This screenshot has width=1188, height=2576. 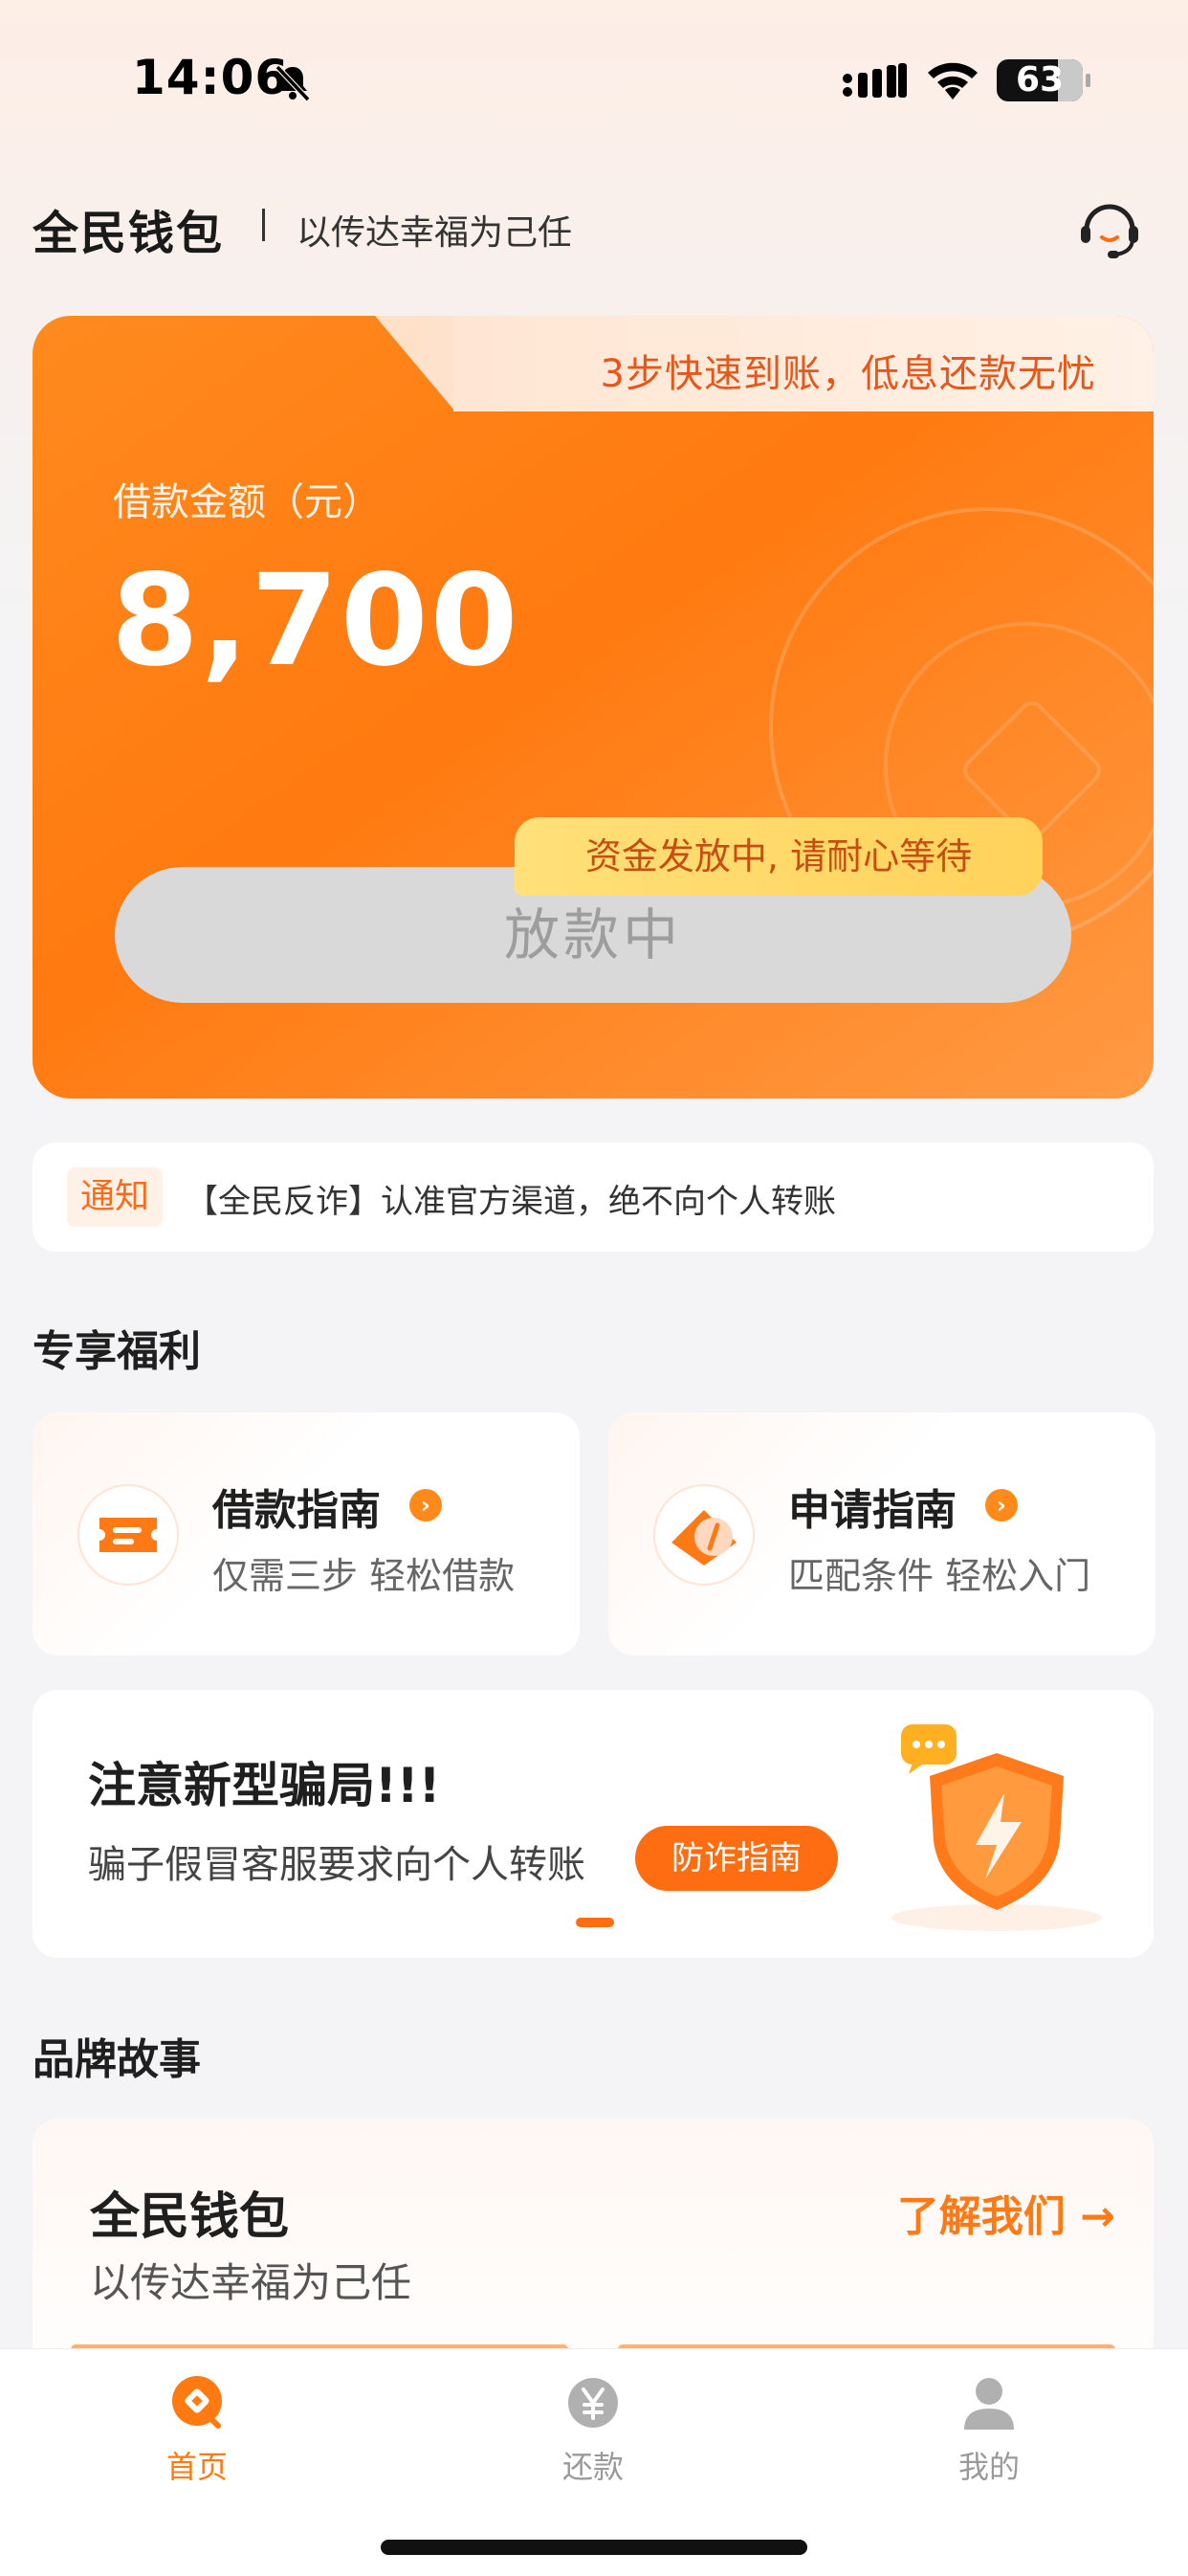 I want to click on tab-profile: 我的, so click(x=989, y=2433).